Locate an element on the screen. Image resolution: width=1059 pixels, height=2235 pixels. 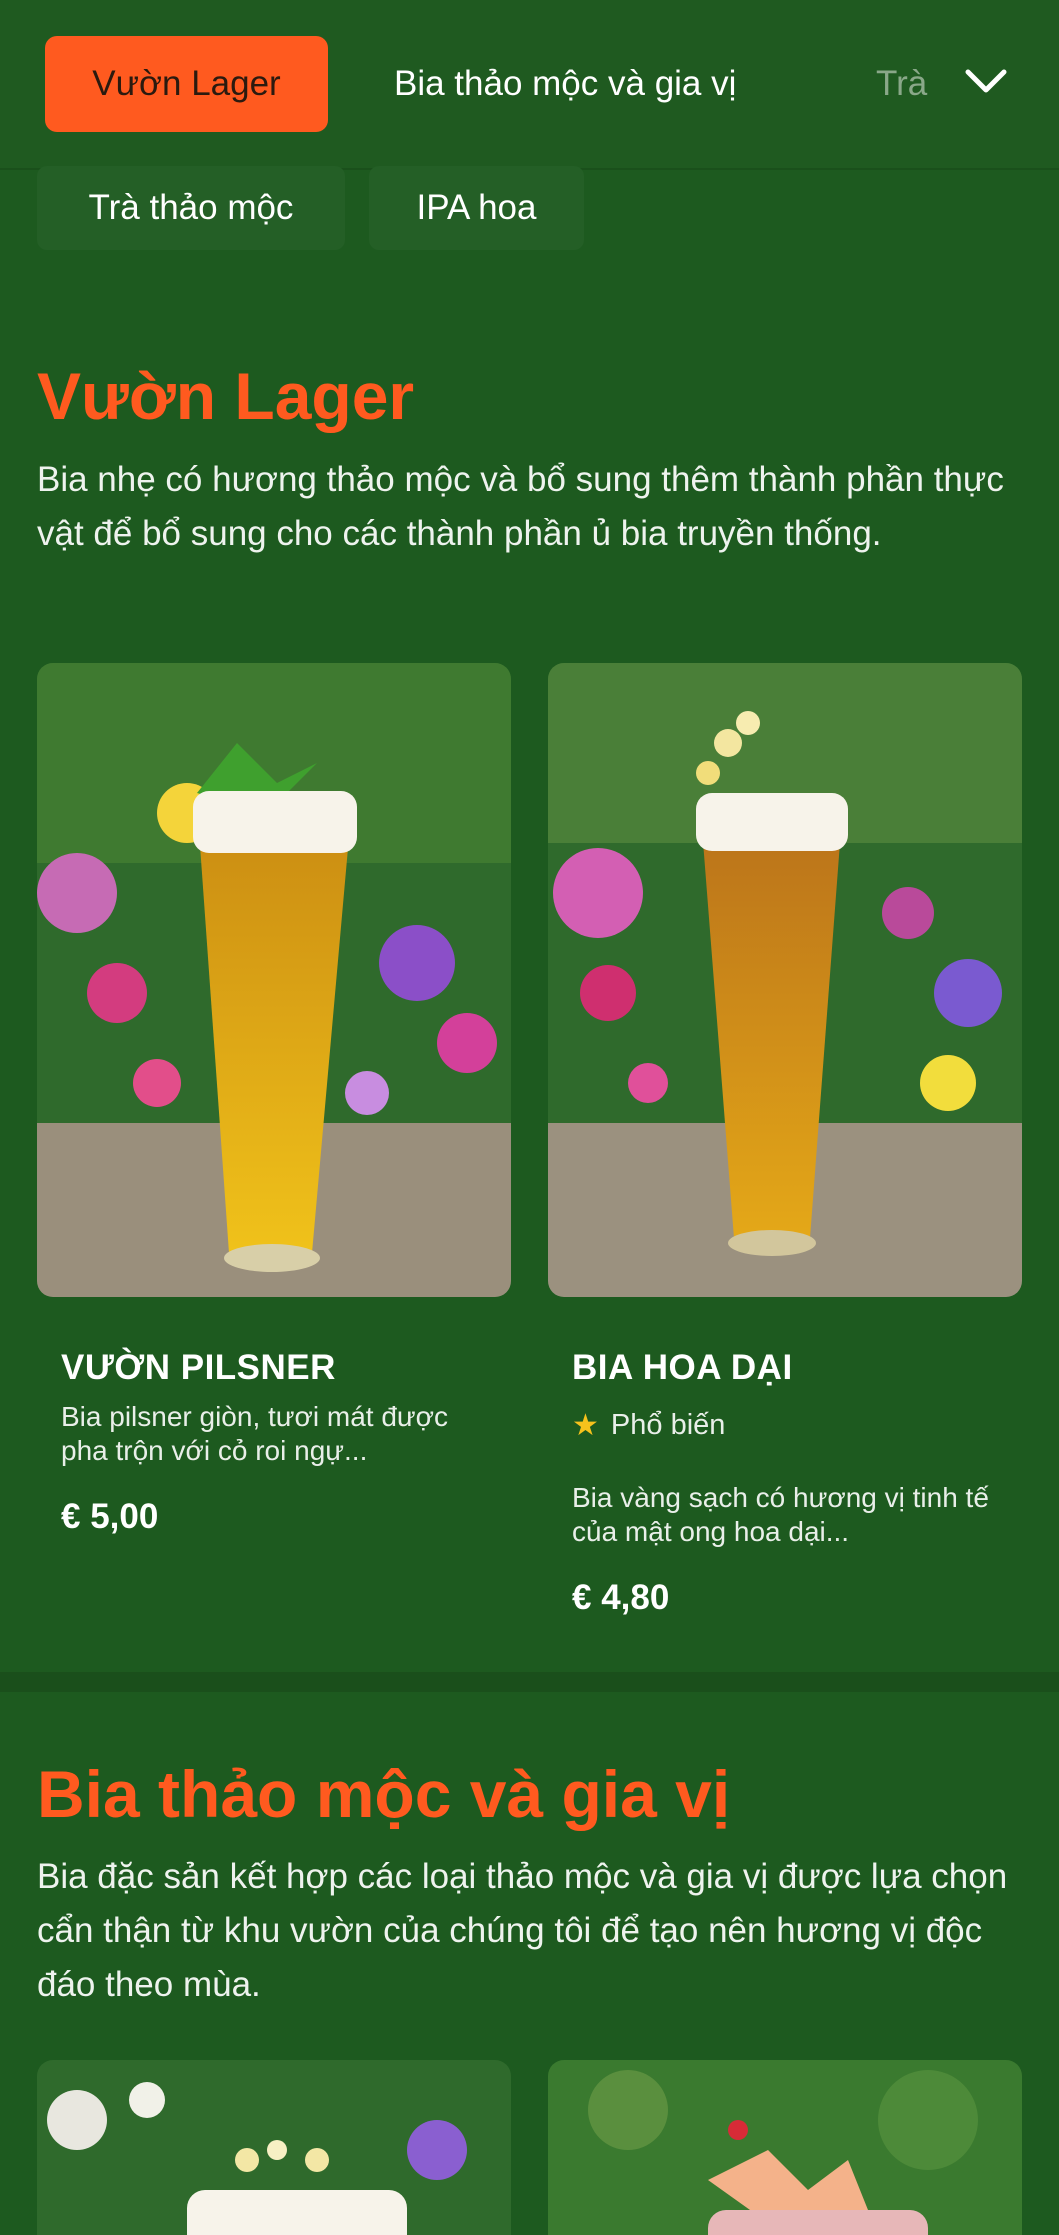
tab-bia-thao-moc: Bia thảo mộc và gia vị is located at coordinates (565, 84).